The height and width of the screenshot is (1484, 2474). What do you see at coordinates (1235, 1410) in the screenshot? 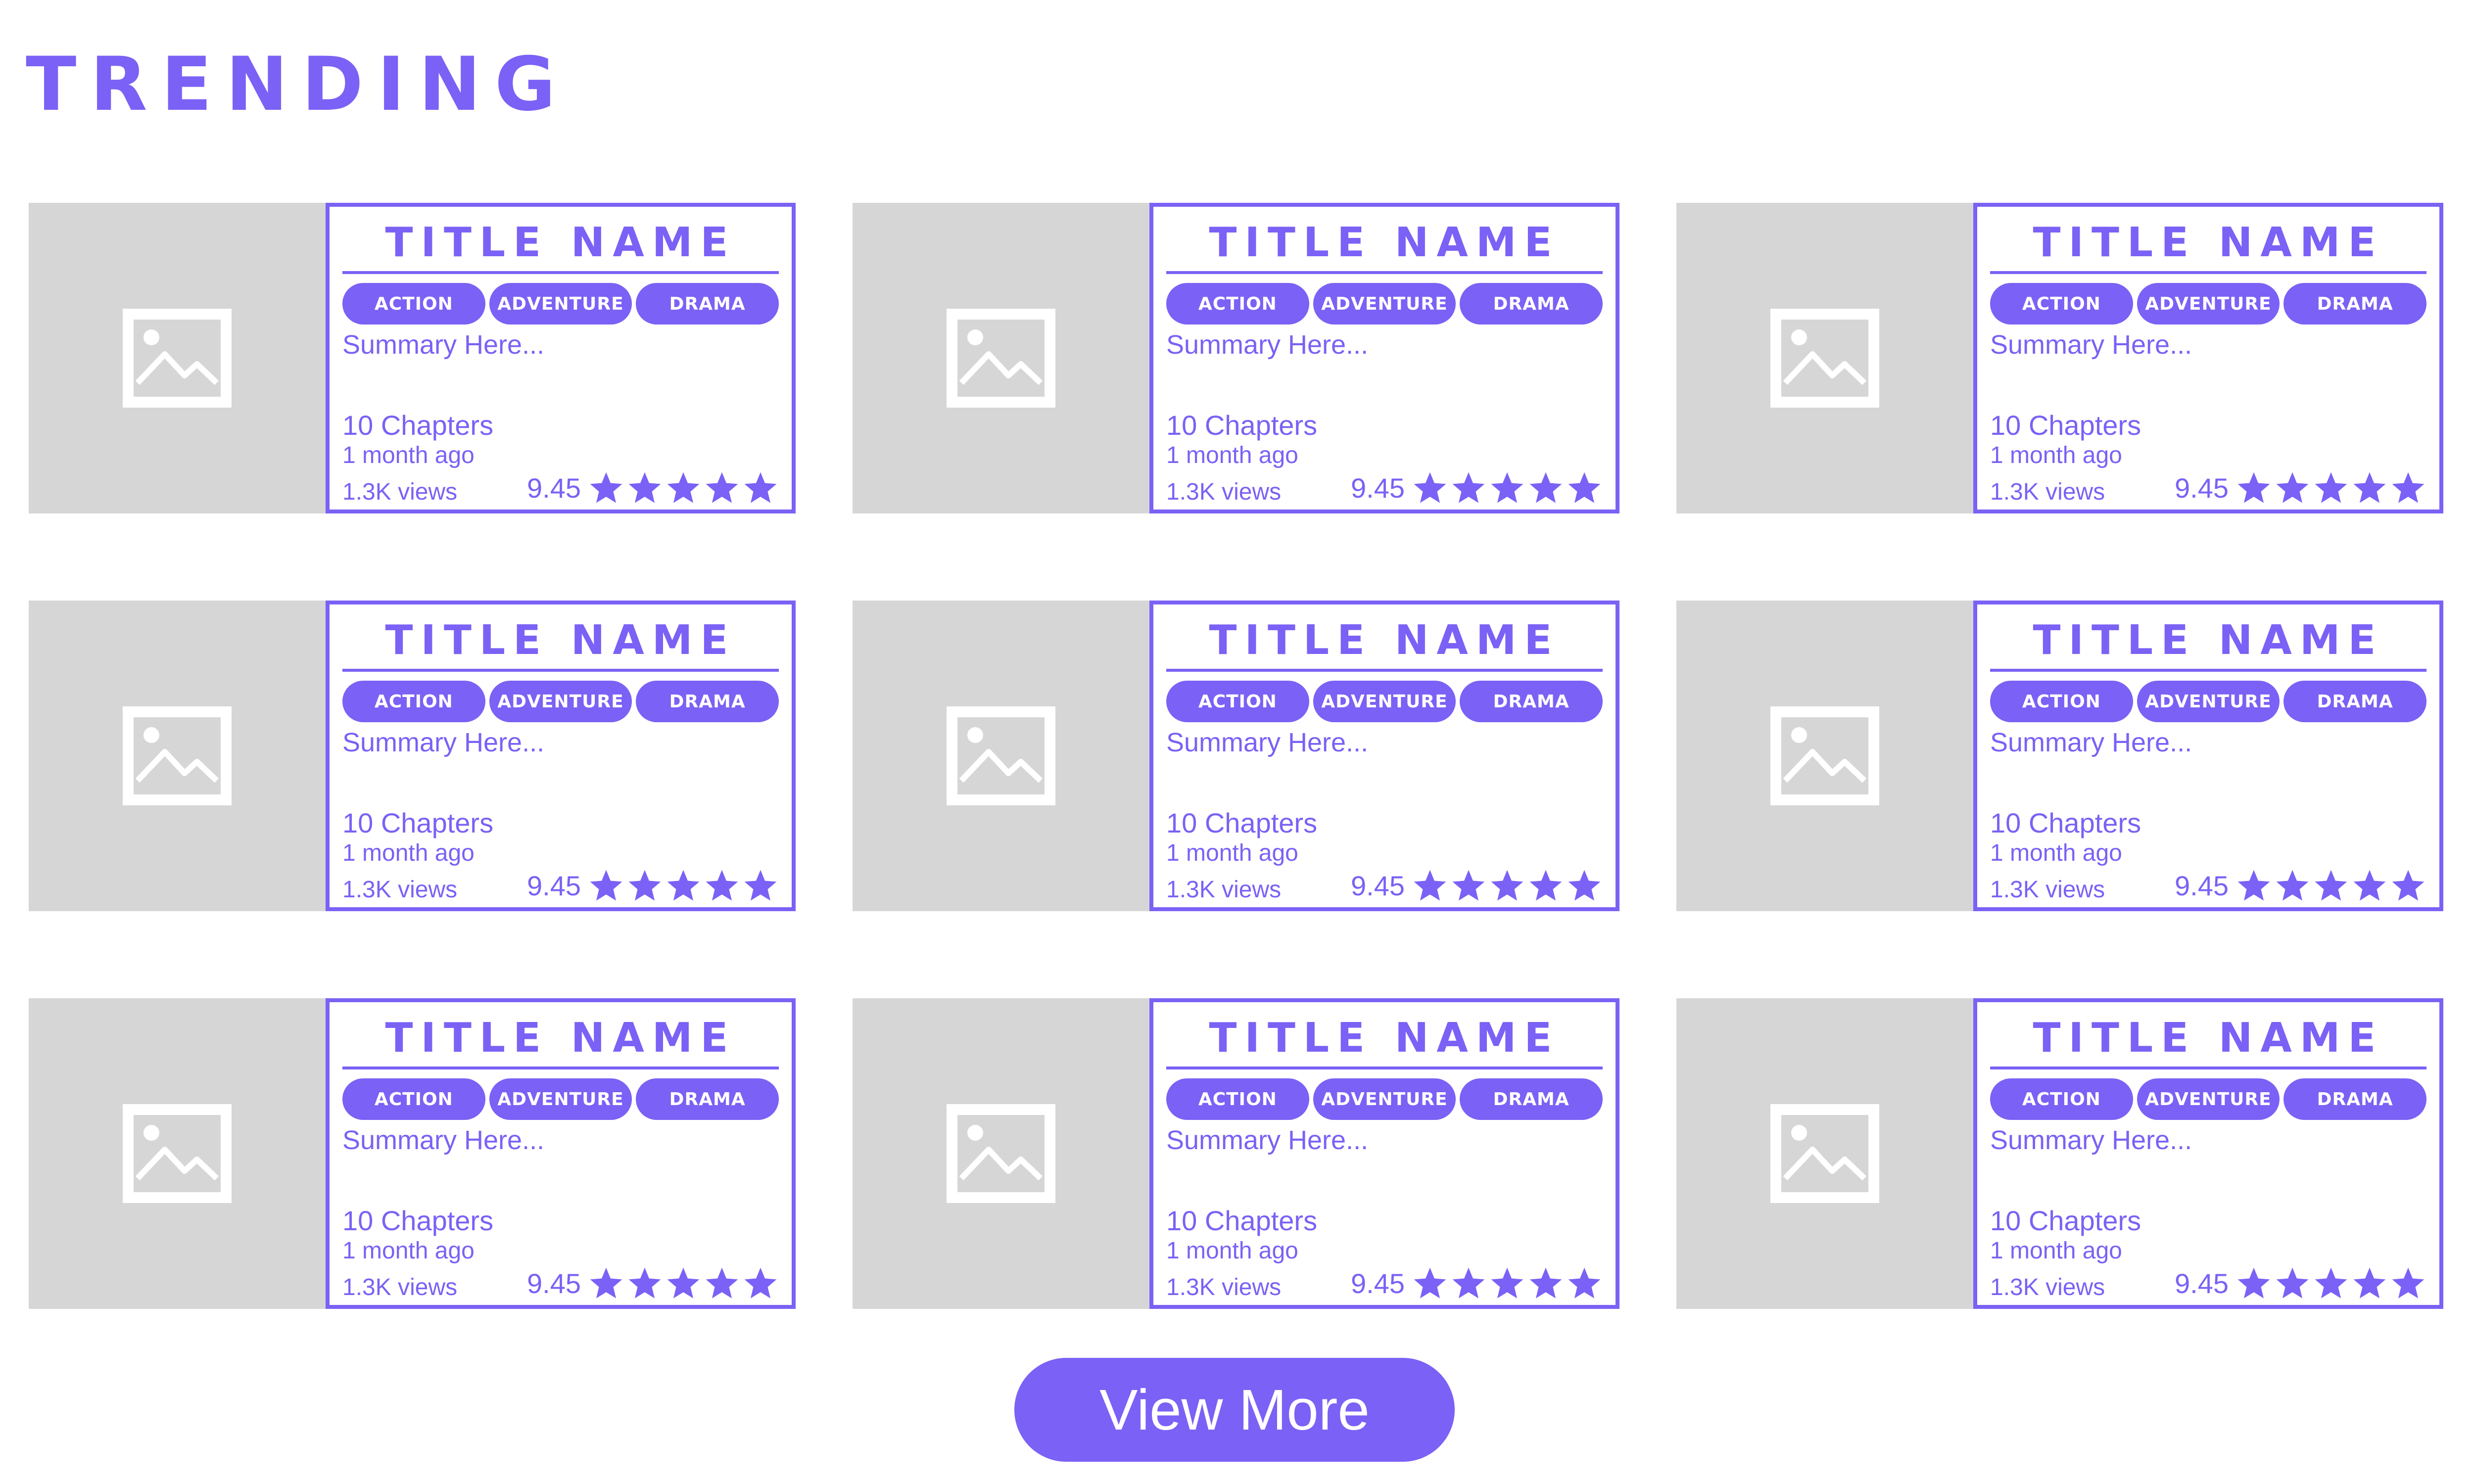
I see `view-more-button: View More` at bounding box center [1235, 1410].